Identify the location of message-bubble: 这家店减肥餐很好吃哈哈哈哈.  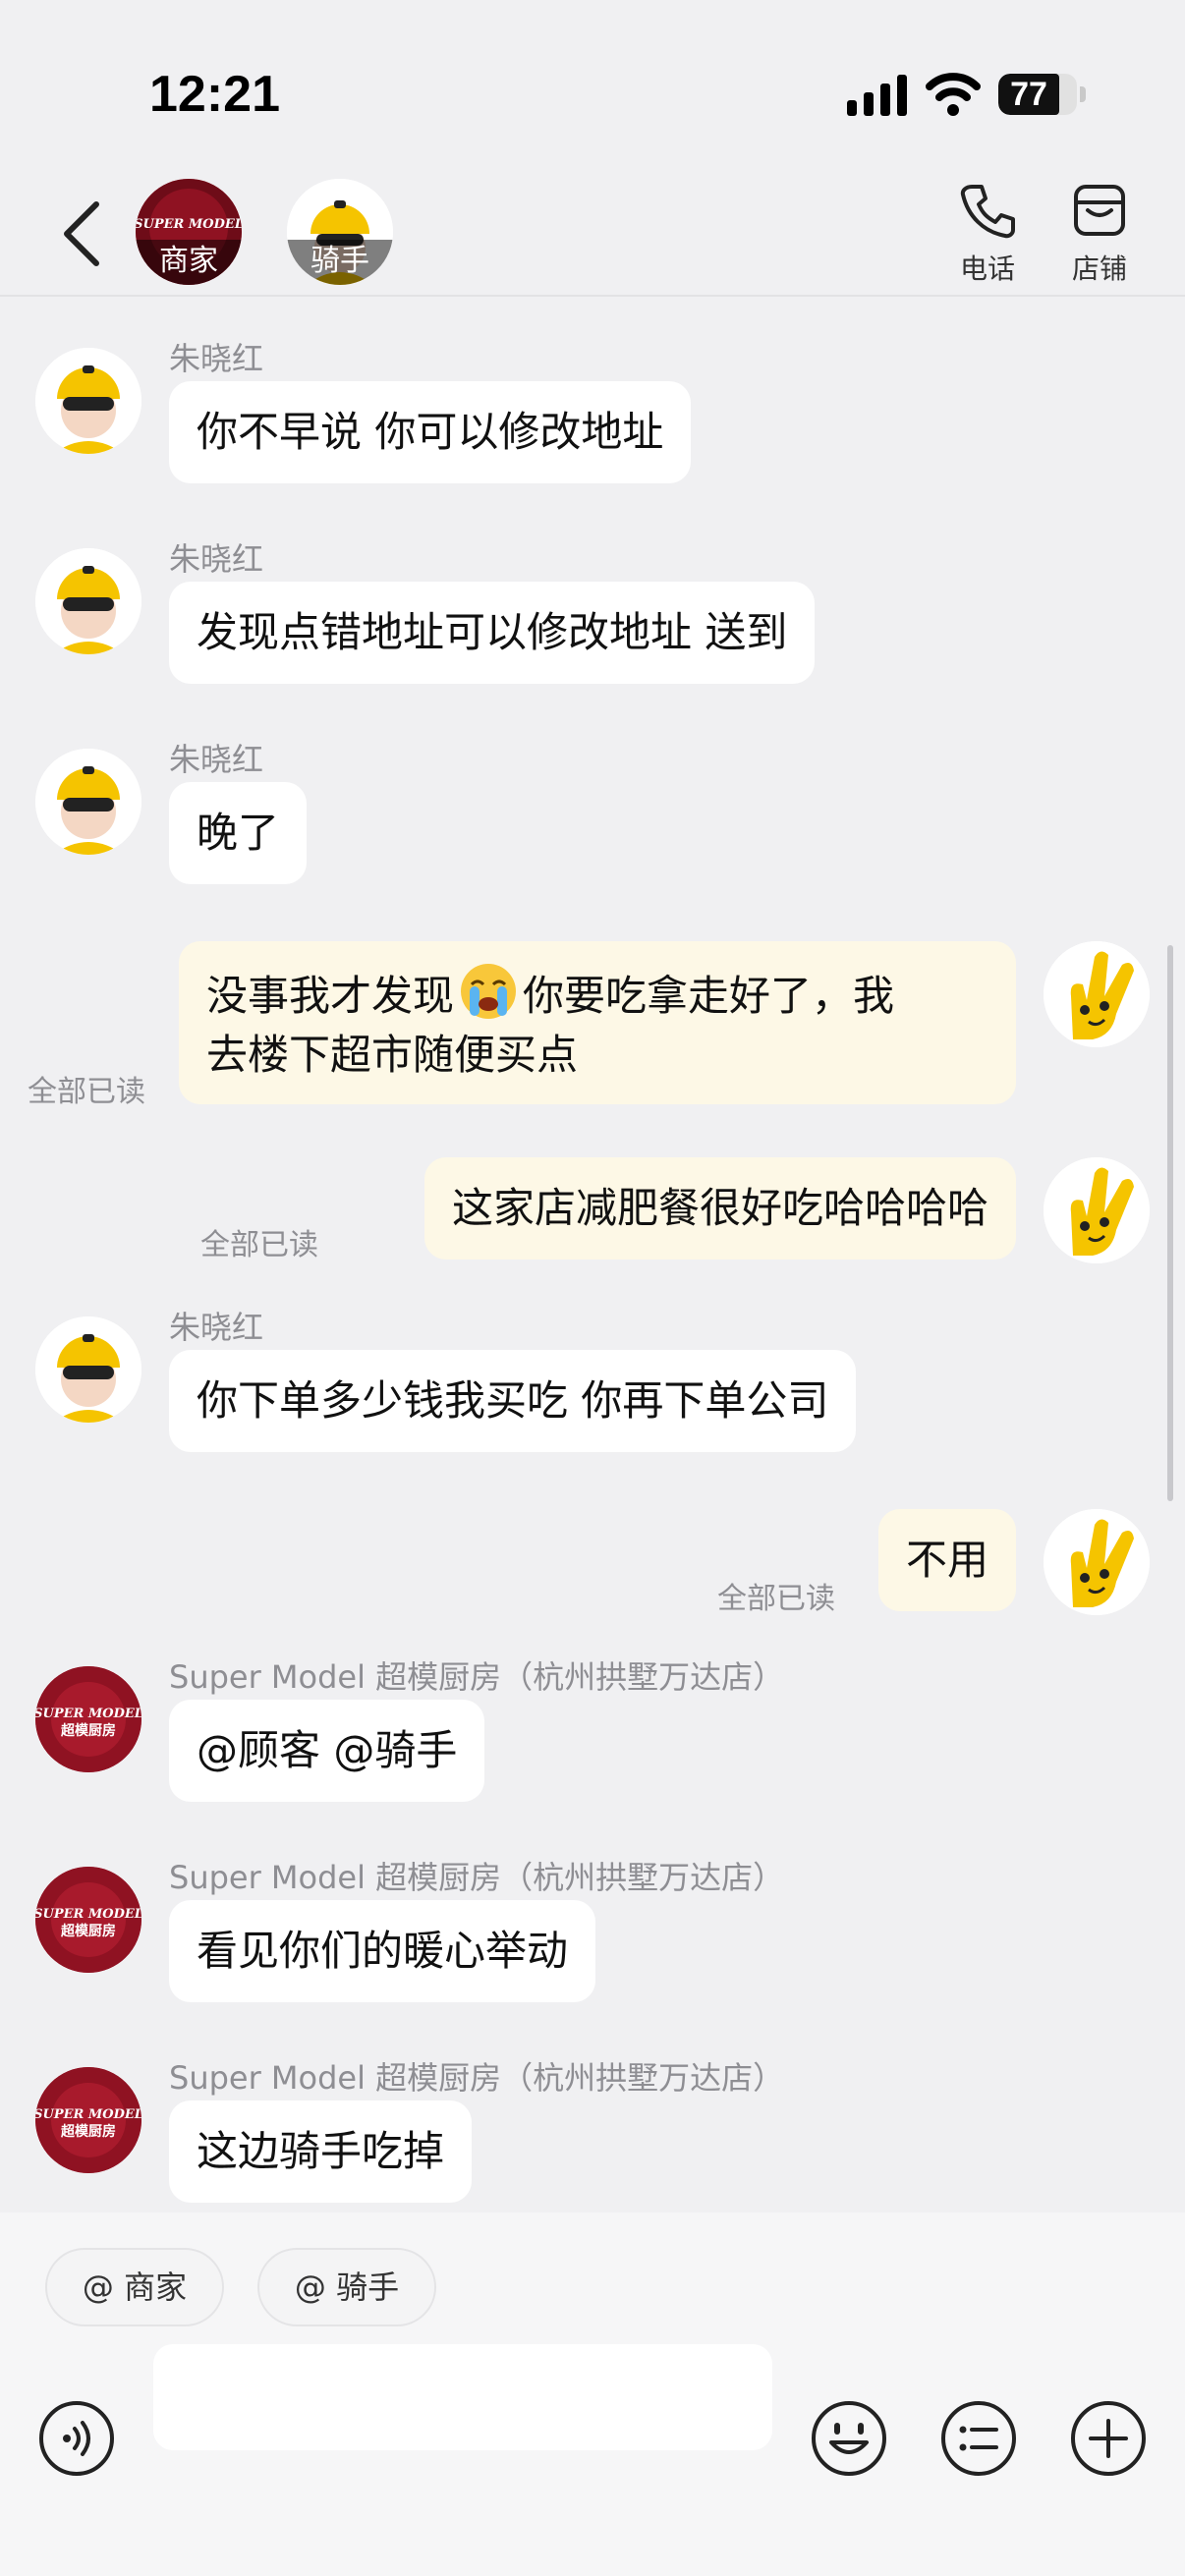
(720, 1208).